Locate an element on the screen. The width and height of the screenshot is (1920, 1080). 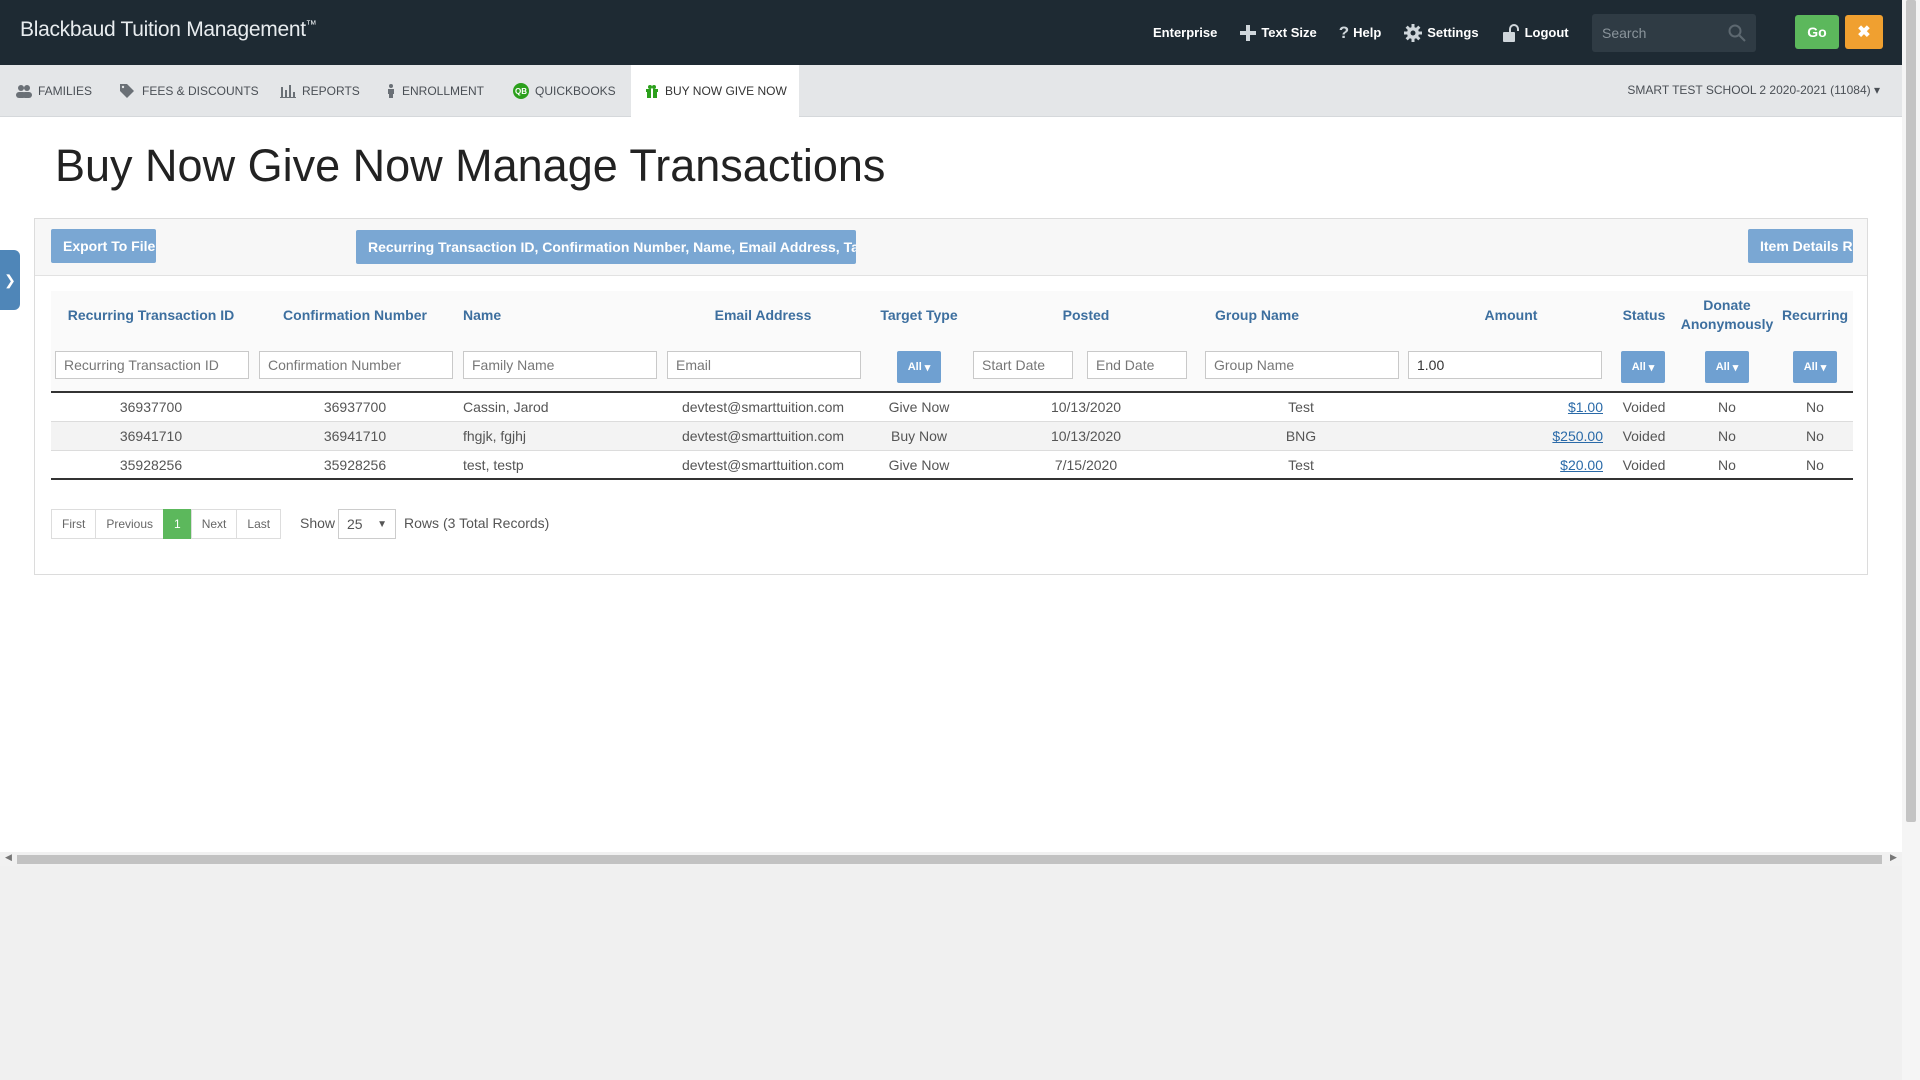
vertical-scrollbar is located at coordinates (1911, 540).